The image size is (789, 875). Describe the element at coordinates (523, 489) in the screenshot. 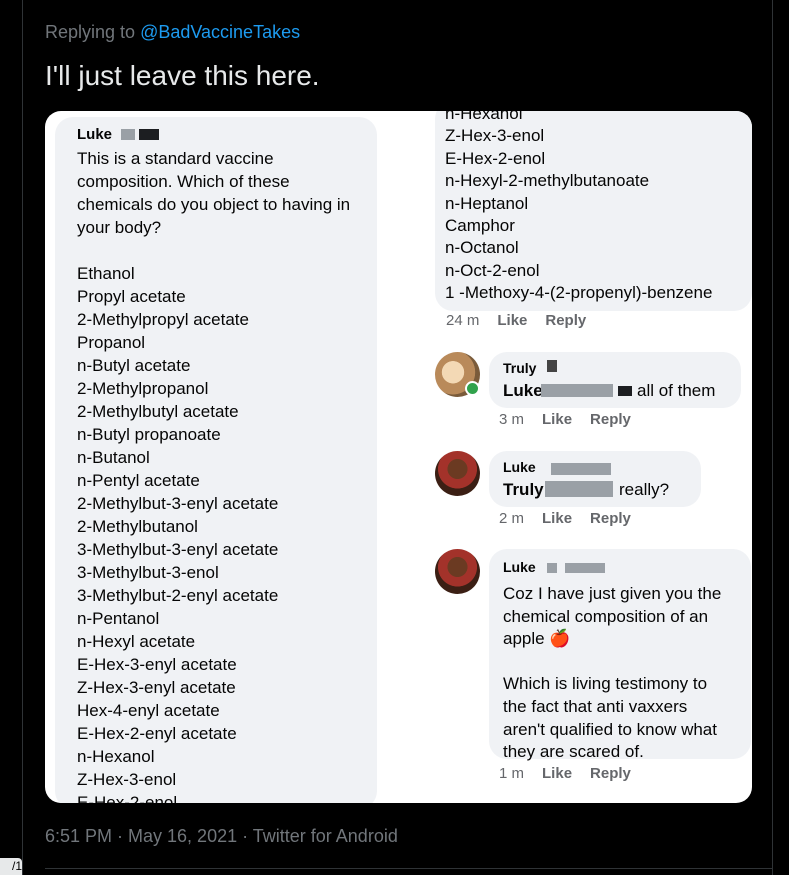

I see `reply-mention: Truly` at that location.